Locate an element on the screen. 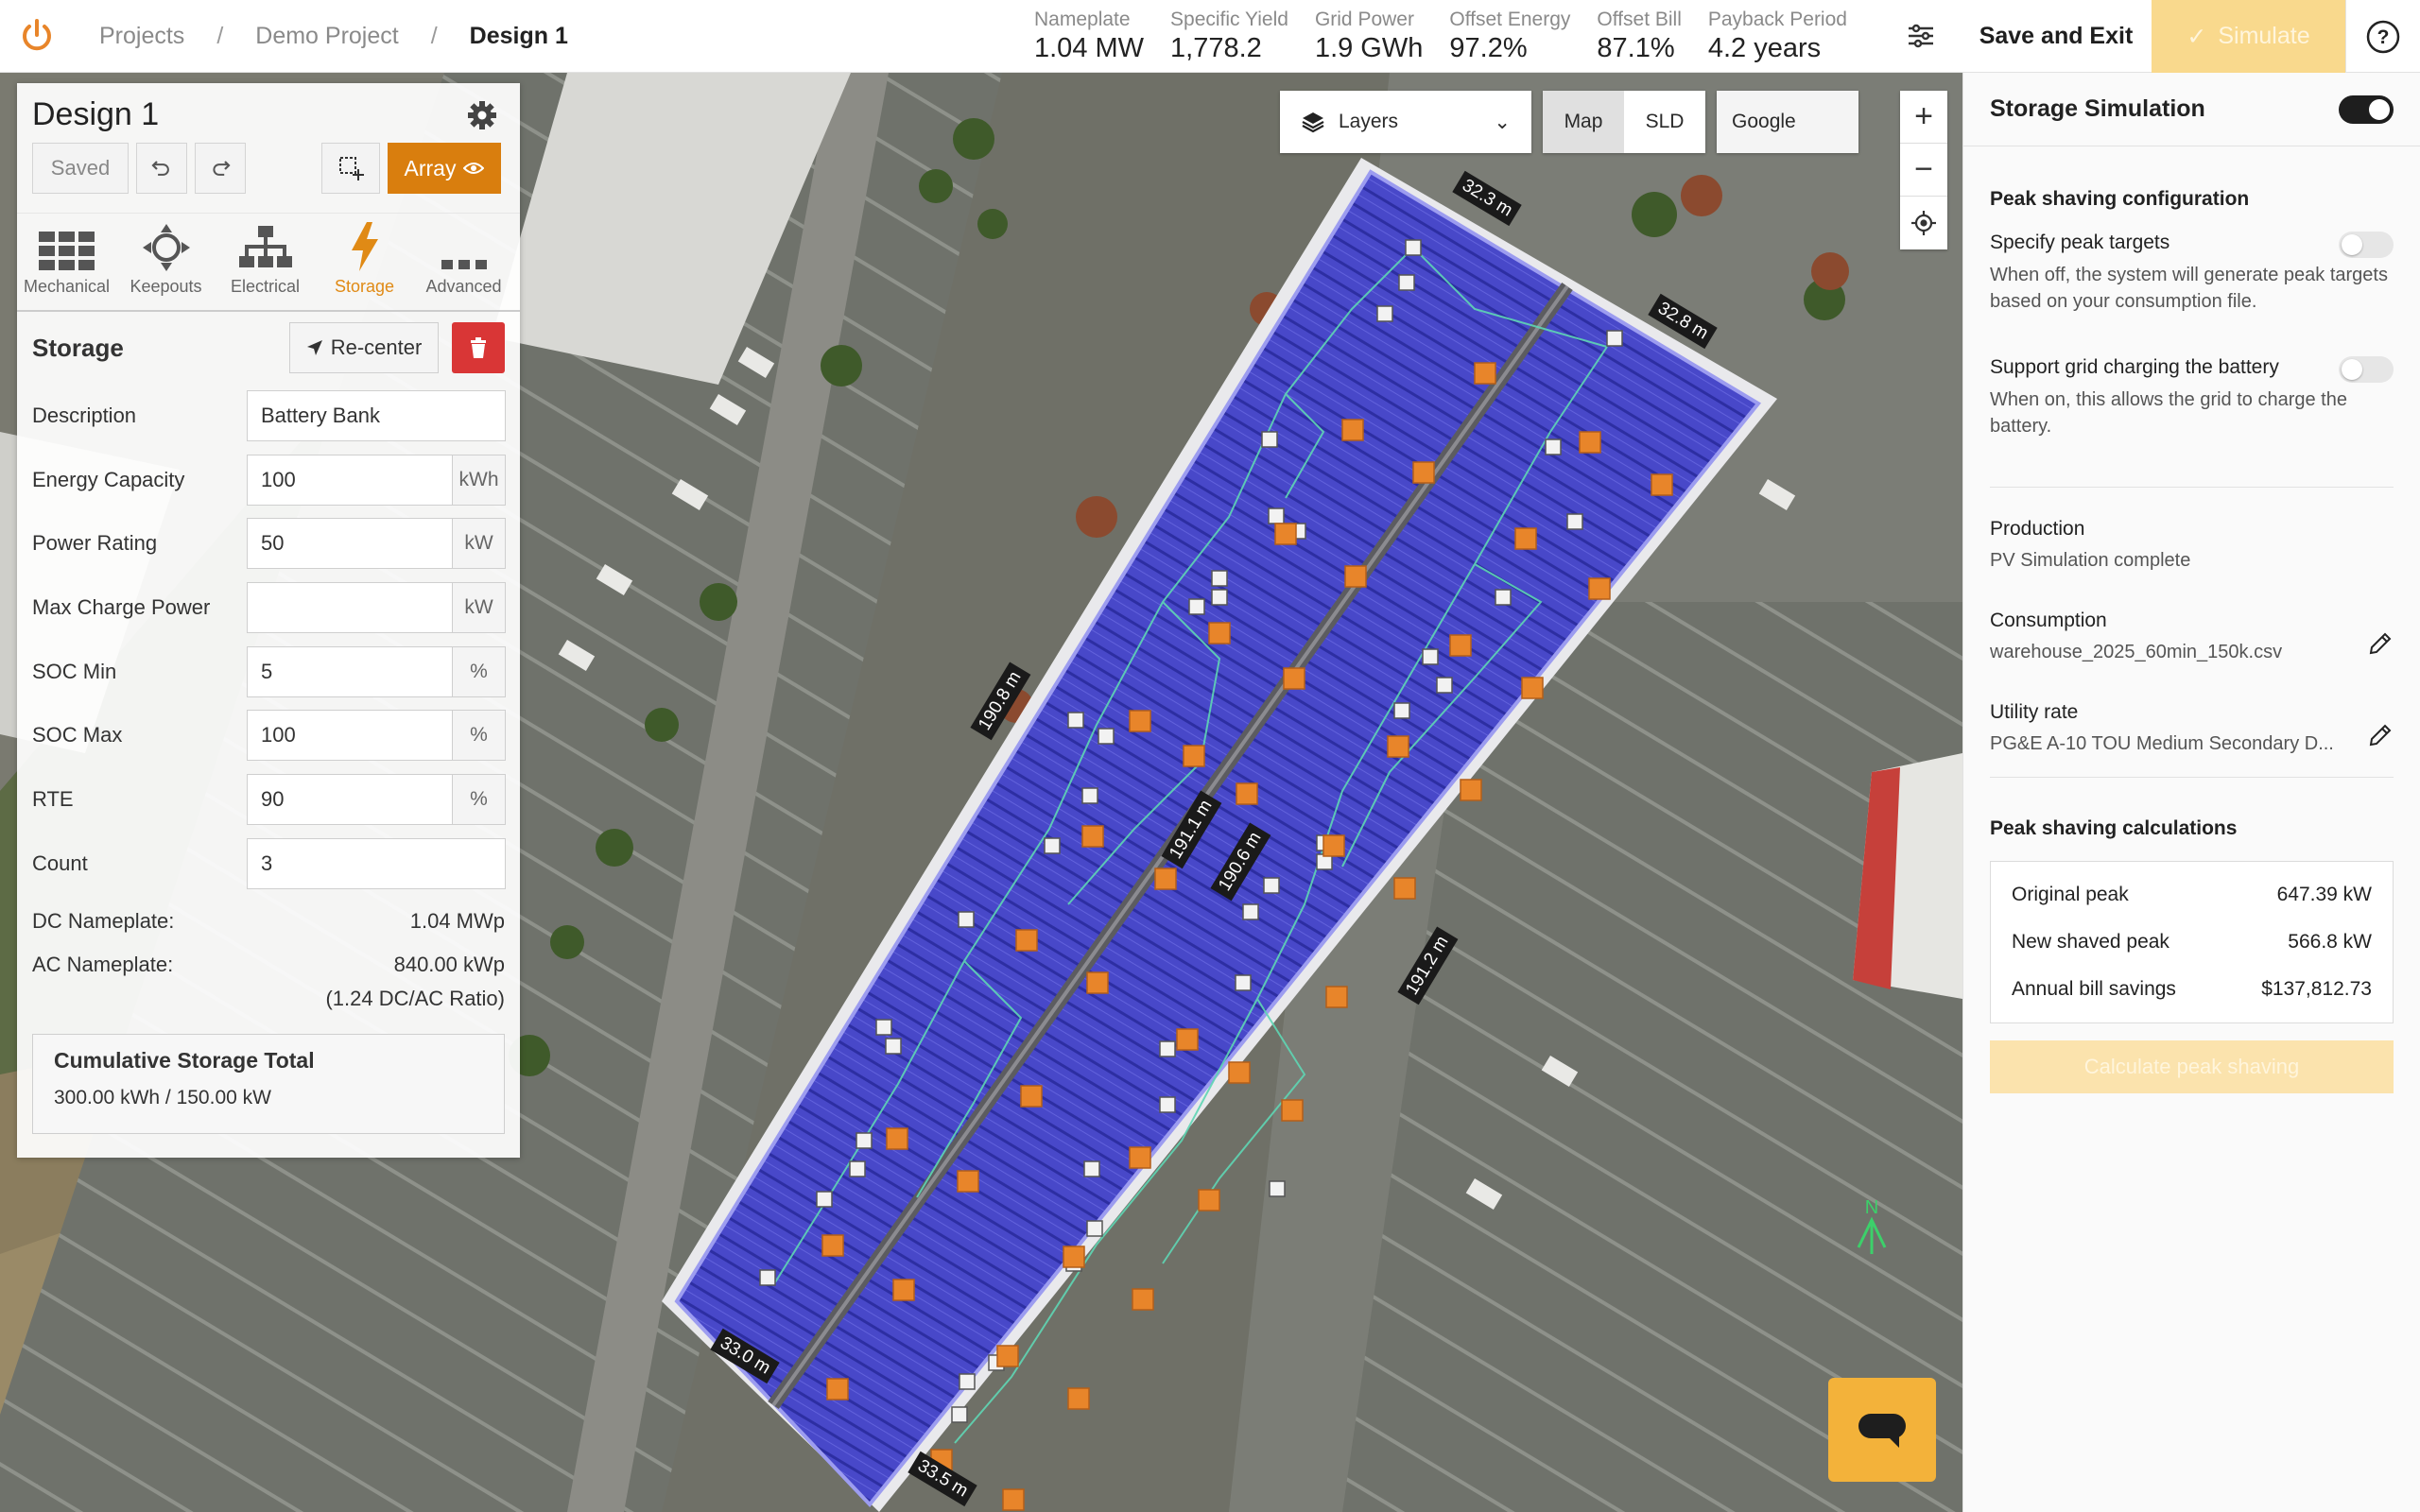 The width and height of the screenshot is (2420, 1512). dc-ac-ratio: (1.24 DC/AC Ratio) is located at coordinates (415, 998).